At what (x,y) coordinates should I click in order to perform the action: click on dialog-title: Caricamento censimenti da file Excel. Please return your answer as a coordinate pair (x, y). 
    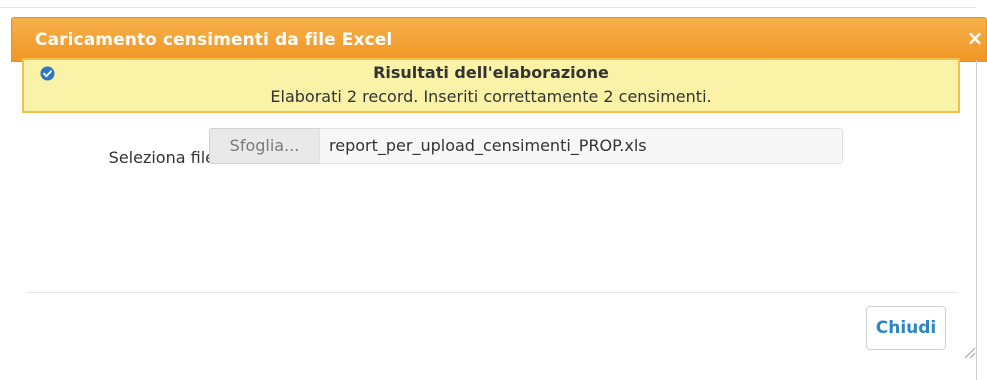
    Looking at the image, I should click on (214, 40).